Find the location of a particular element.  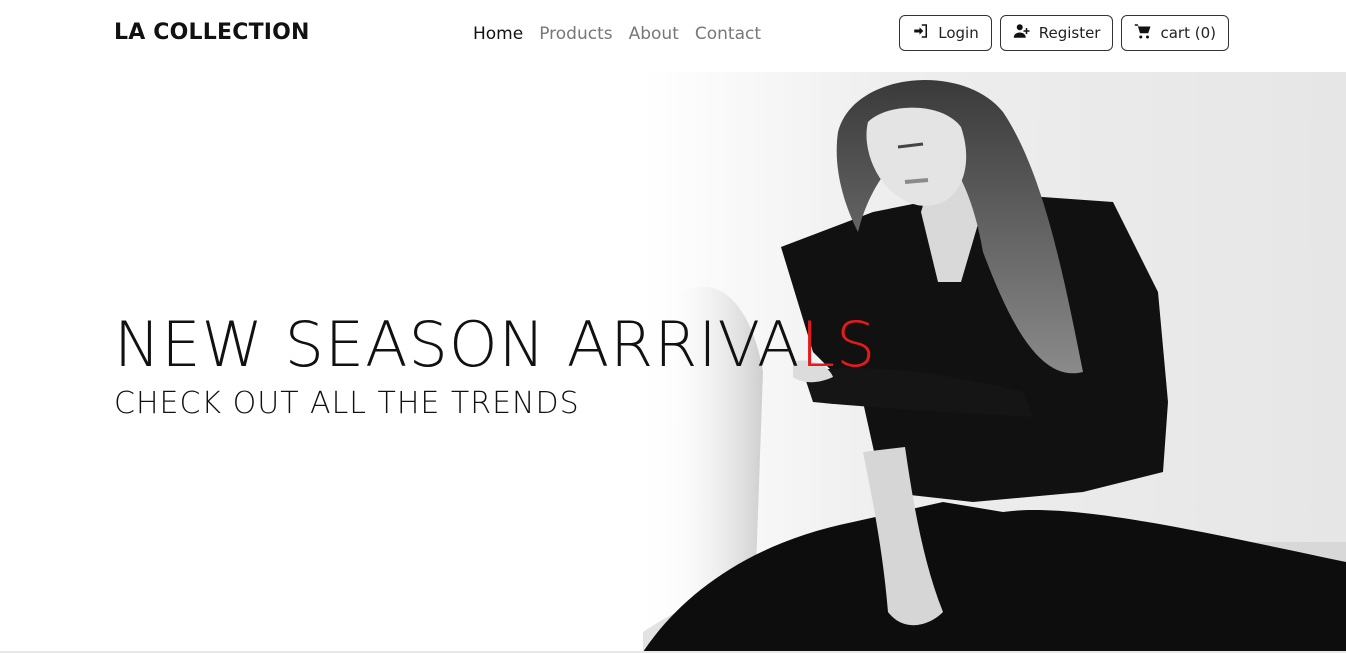

cart-button: cart (0) is located at coordinates (1175, 33).